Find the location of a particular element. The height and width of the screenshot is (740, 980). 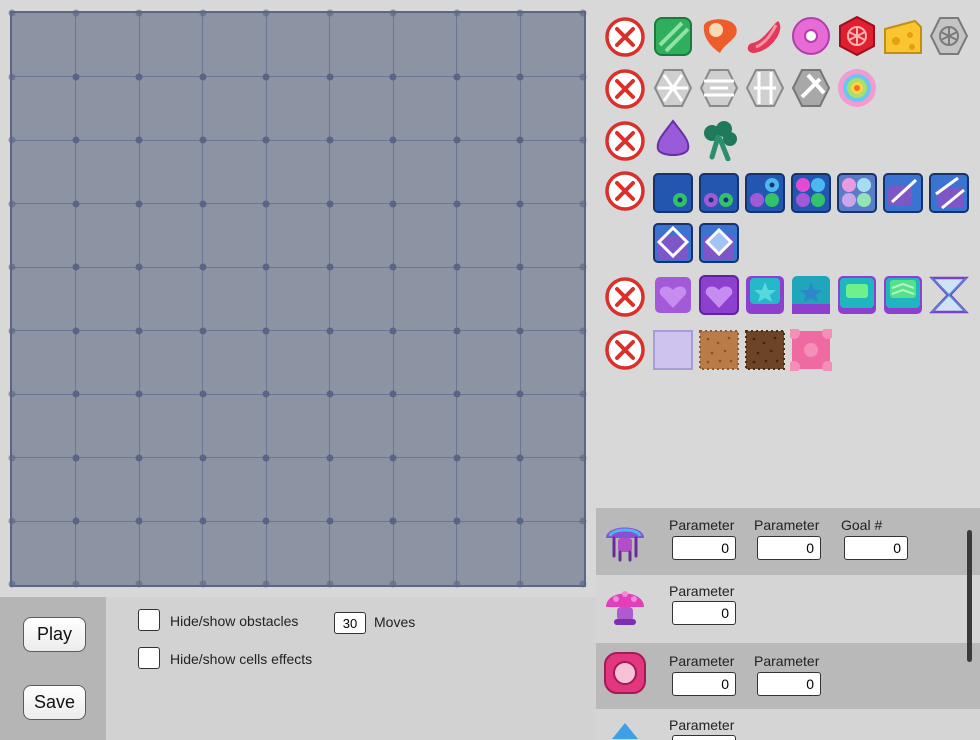

hide-cells-effects-checkbox is located at coordinates (149, 658).